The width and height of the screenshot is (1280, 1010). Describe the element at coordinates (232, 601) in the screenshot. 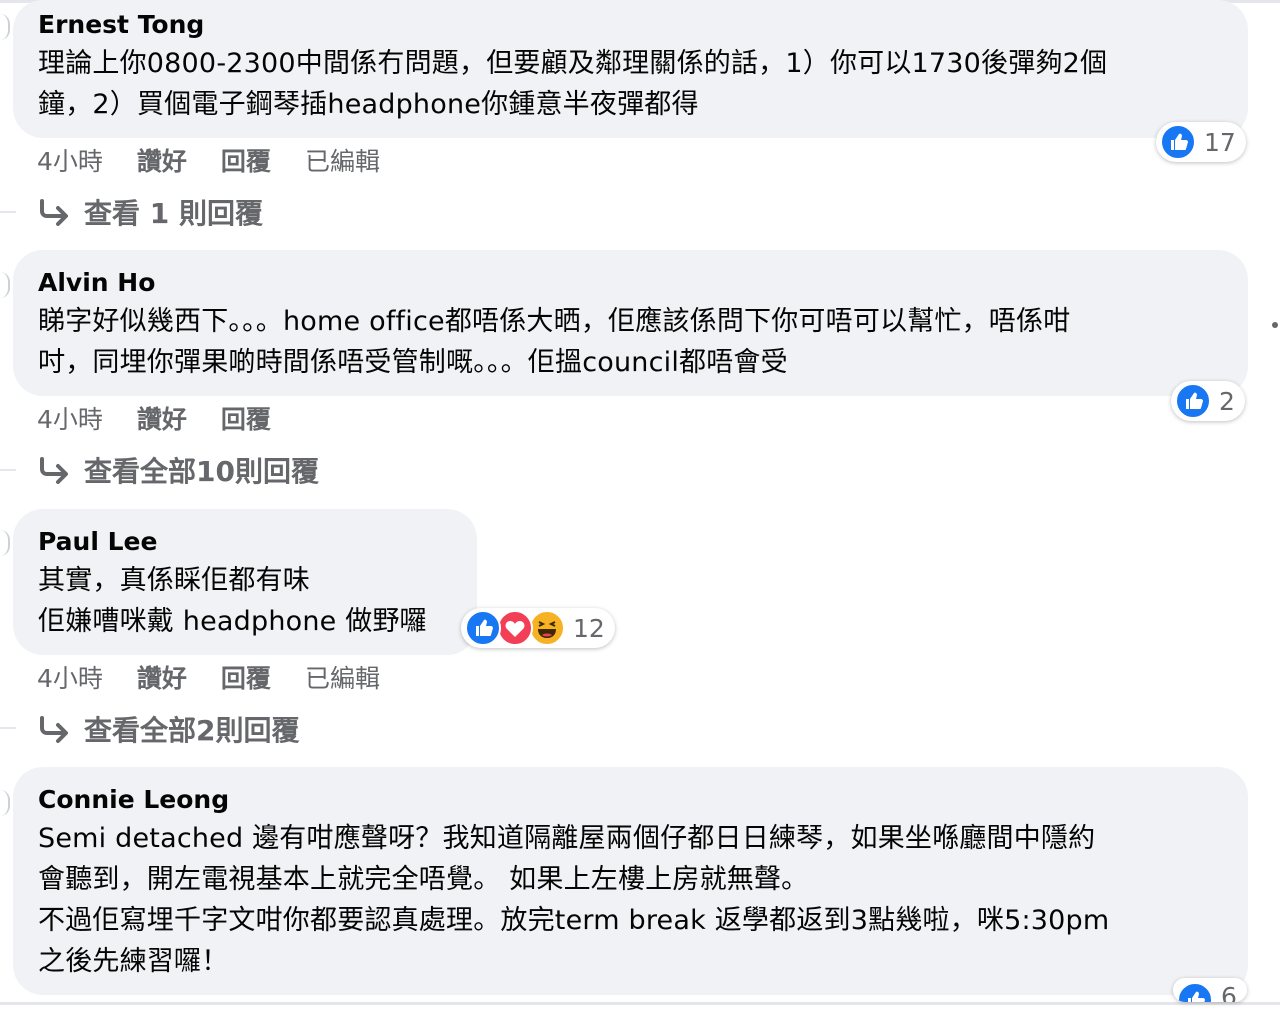

I see `comment-text: 其實，真係睬佢都有味 佢嫌嘈咪戴 headphone 做野囉` at that location.